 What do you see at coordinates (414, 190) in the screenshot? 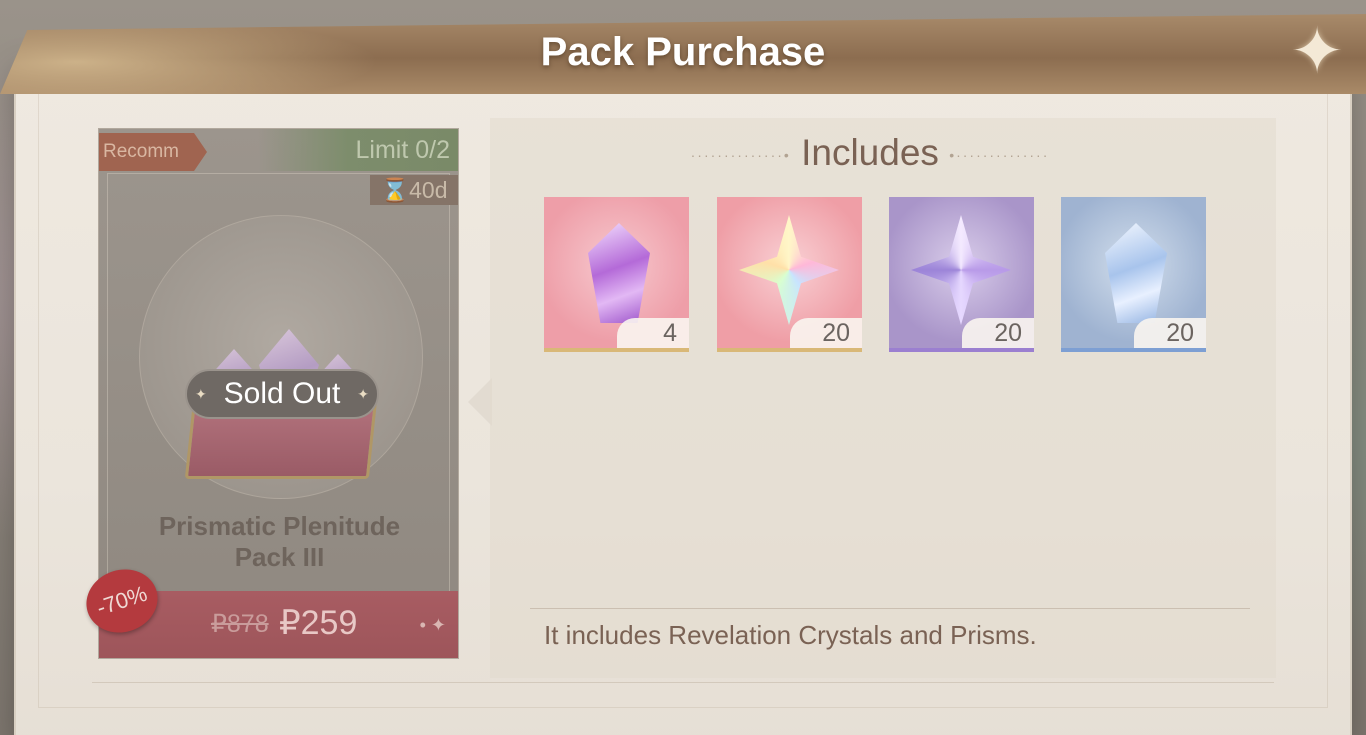
I see `time-remaining-badge: ⌛40d` at bounding box center [414, 190].